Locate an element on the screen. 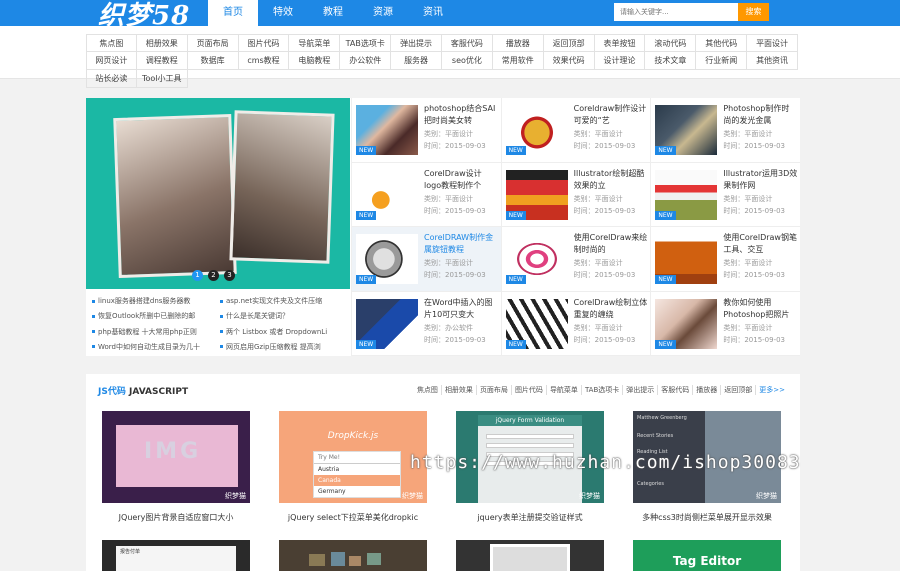 The height and width of the screenshot is (571, 900). search-input is located at coordinates (676, 12).